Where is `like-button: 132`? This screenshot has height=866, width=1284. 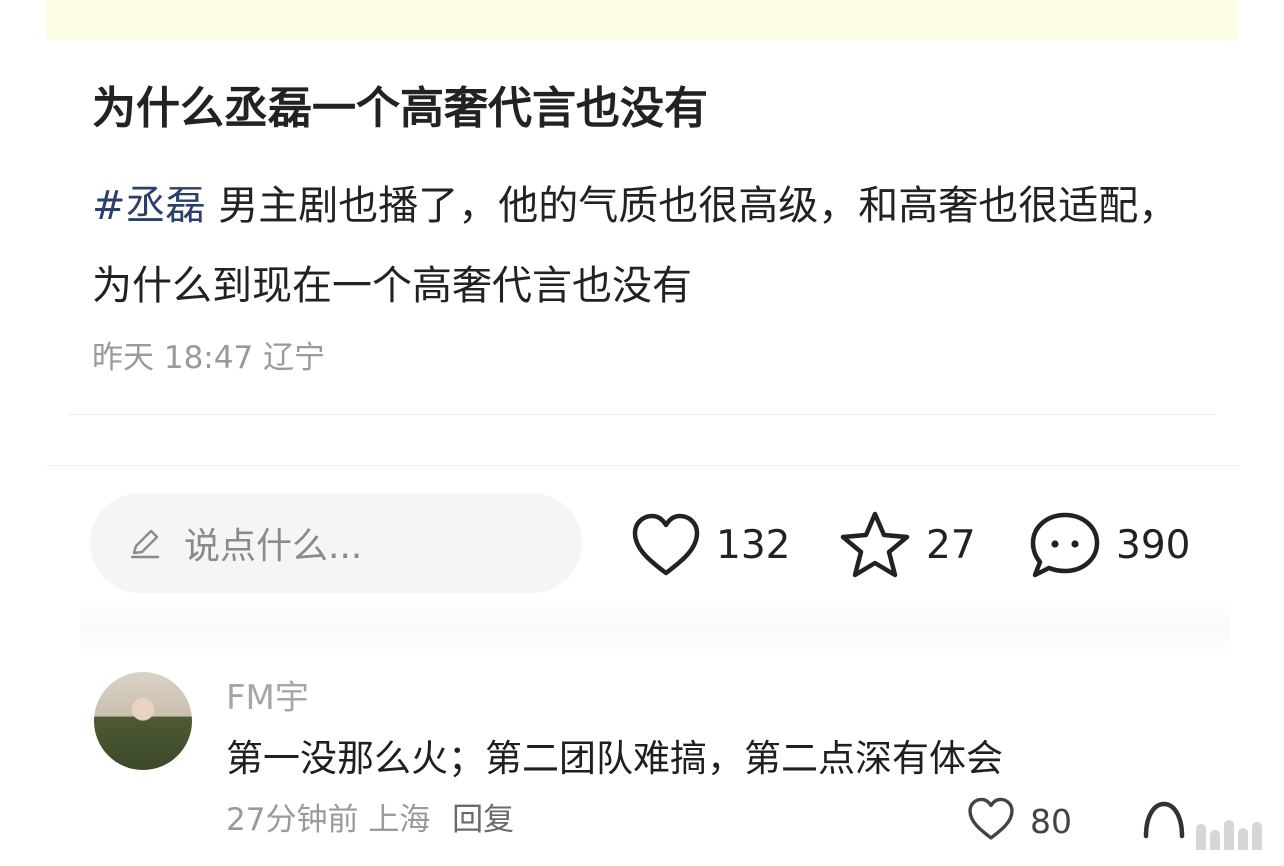 like-button: 132 is located at coordinates (710, 545).